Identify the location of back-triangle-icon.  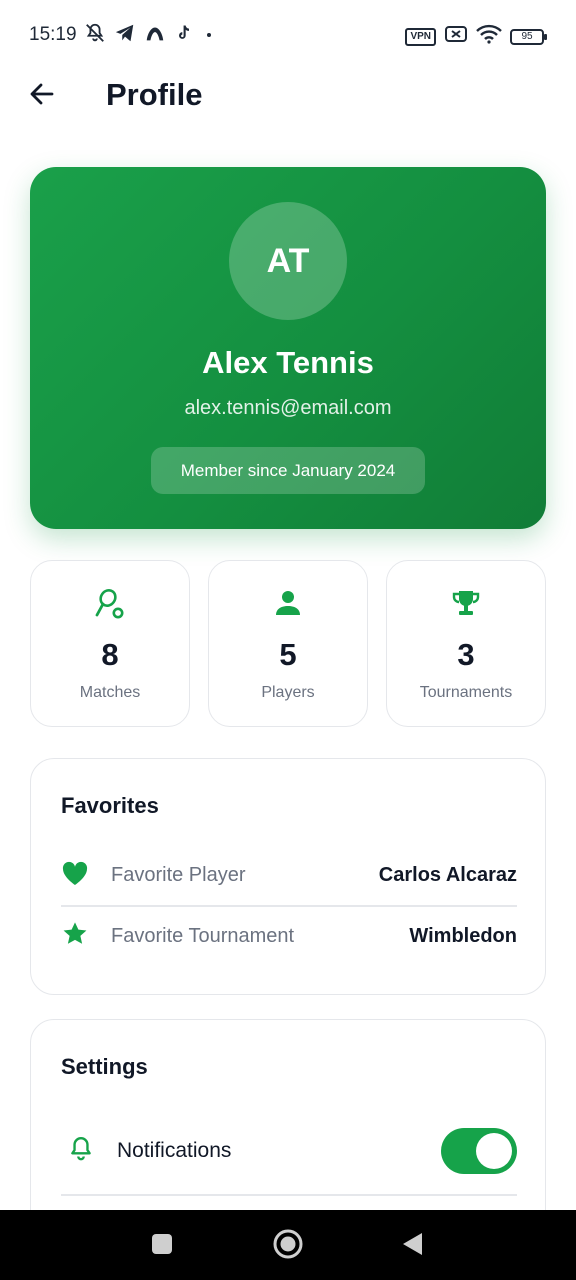
(412, 1246).